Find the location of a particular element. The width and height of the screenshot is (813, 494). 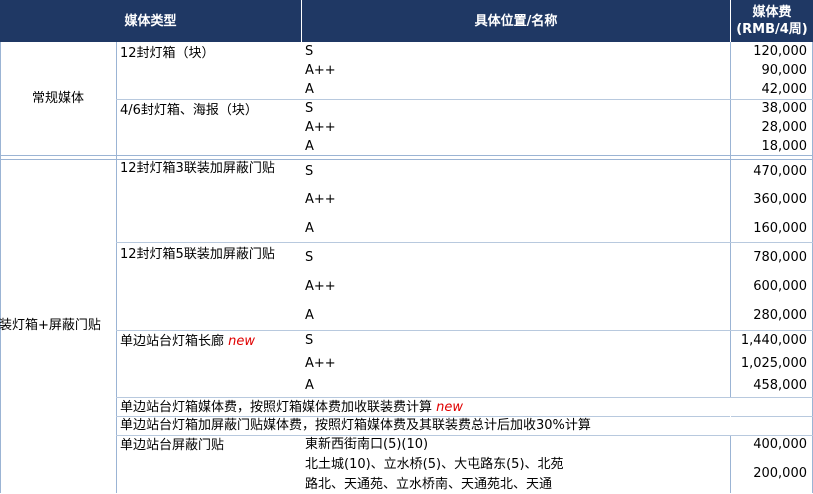

row-name: 12封灯箱5联装加屏蔽门贴 is located at coordinates (197, 254).